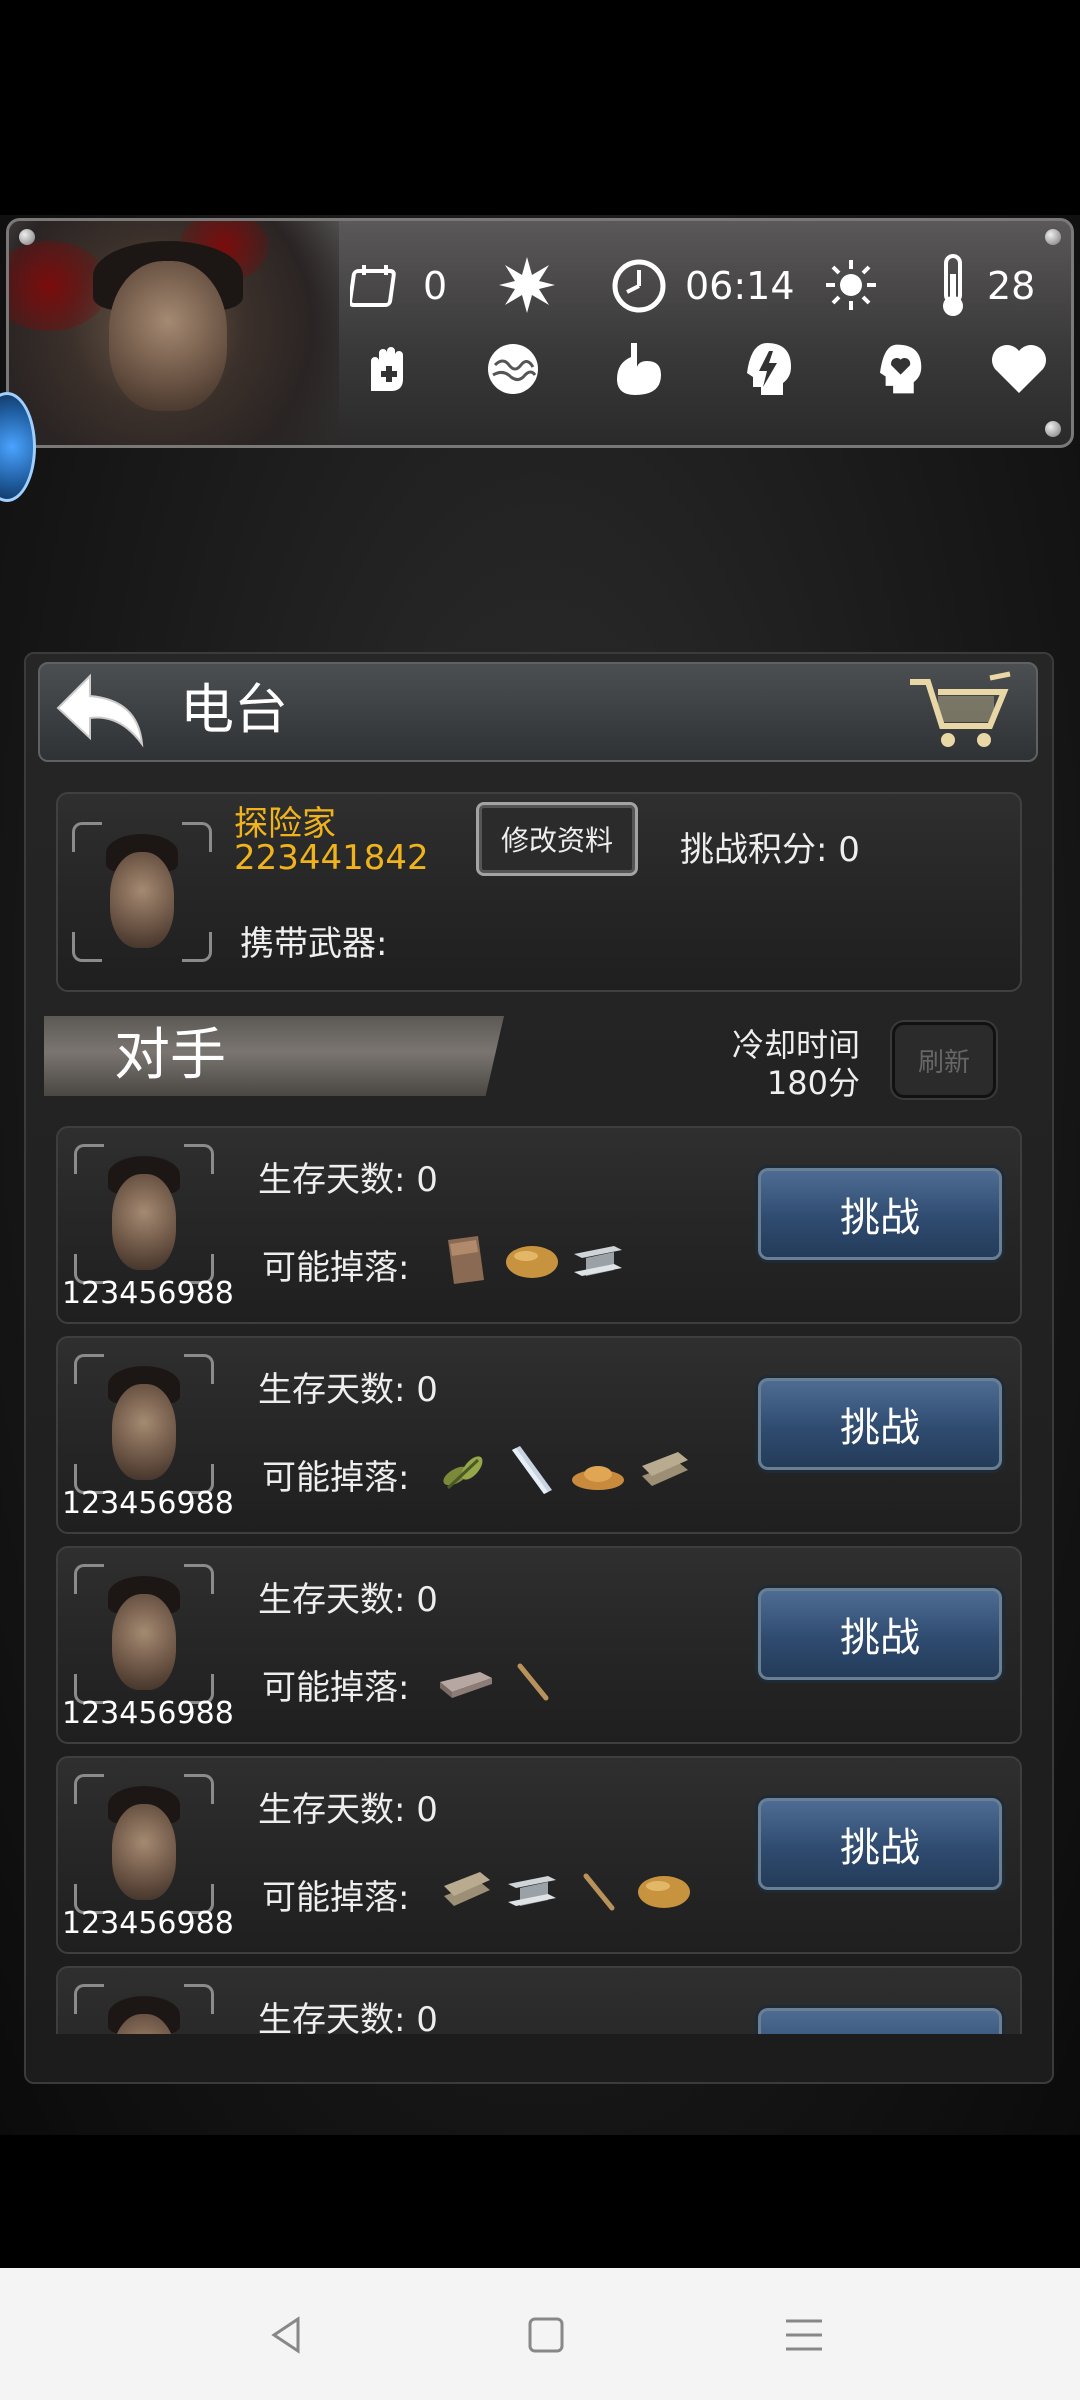  Describe the element at coordinates (435, 286) in the screenshot. I see `days-value: 0` at that location.